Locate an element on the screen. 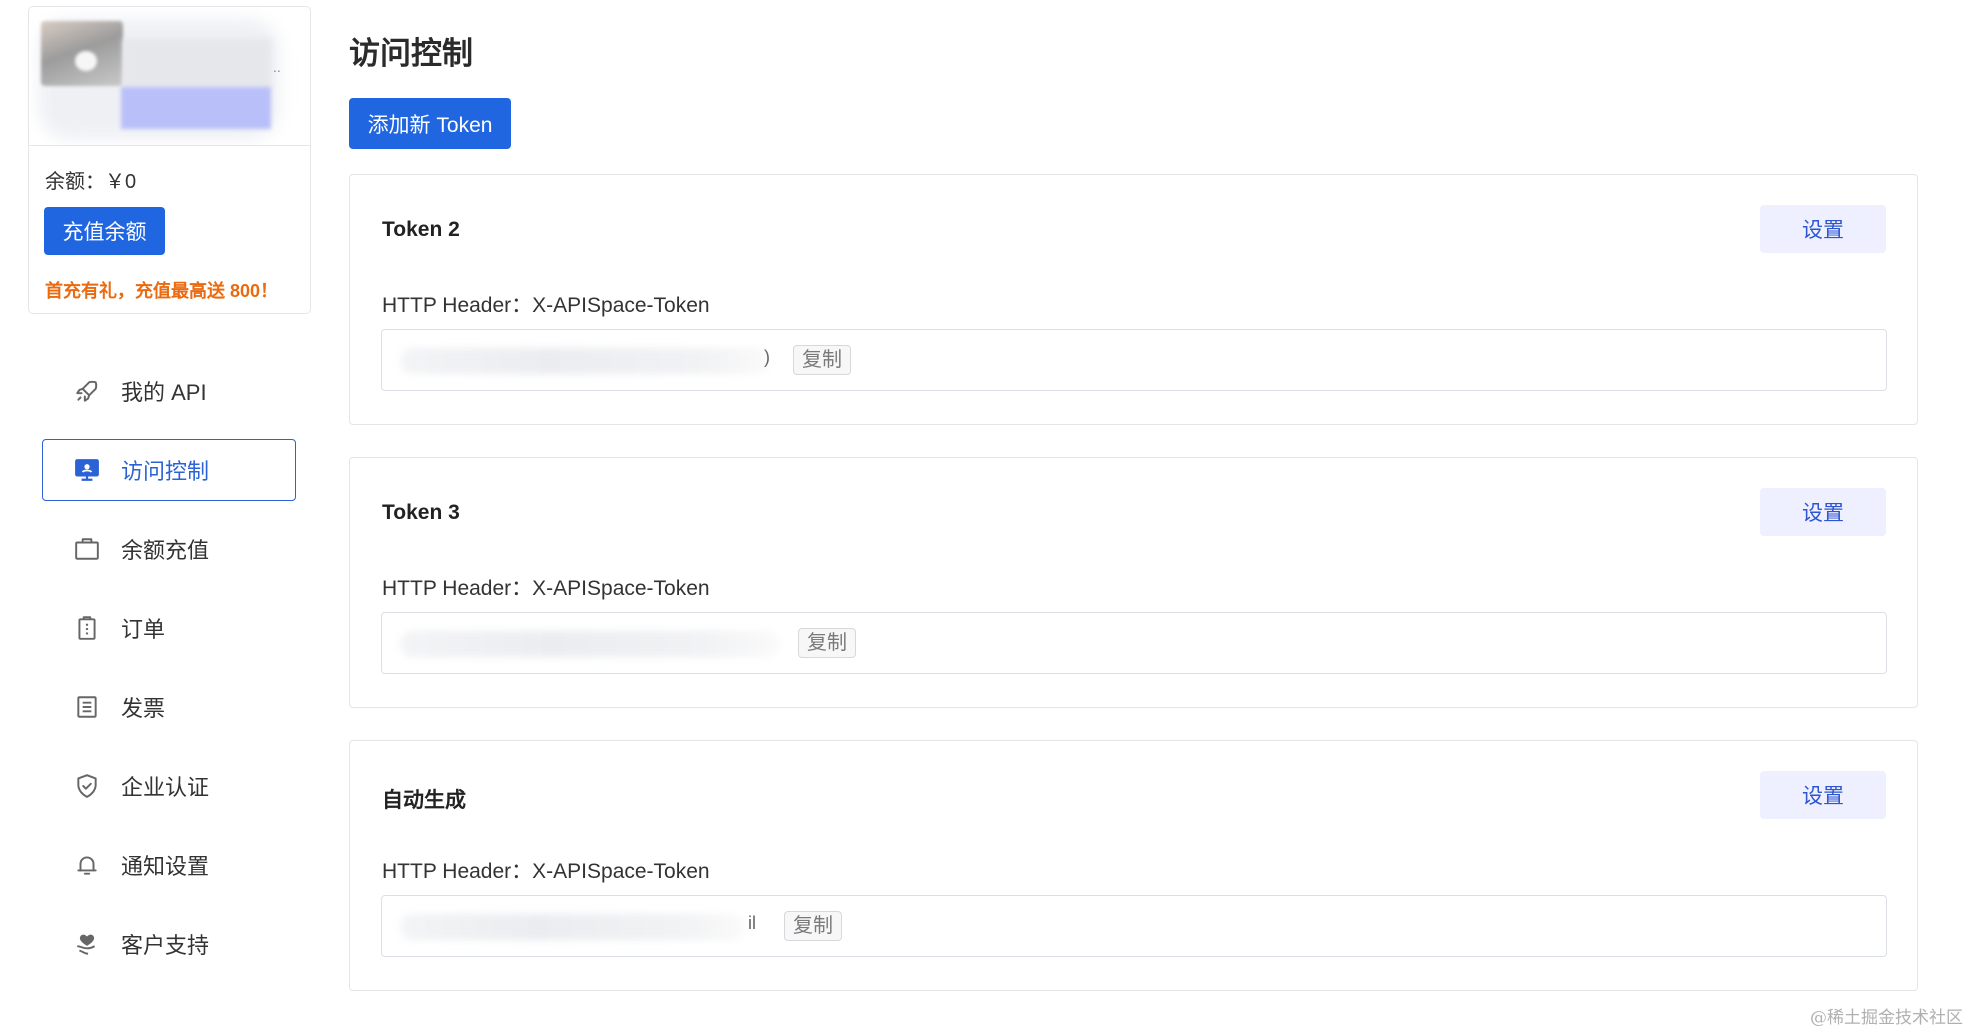 Image resolution: width=1969 pixels, height=1032 pixels. monitor-icon is located at coordinates (87, 470).